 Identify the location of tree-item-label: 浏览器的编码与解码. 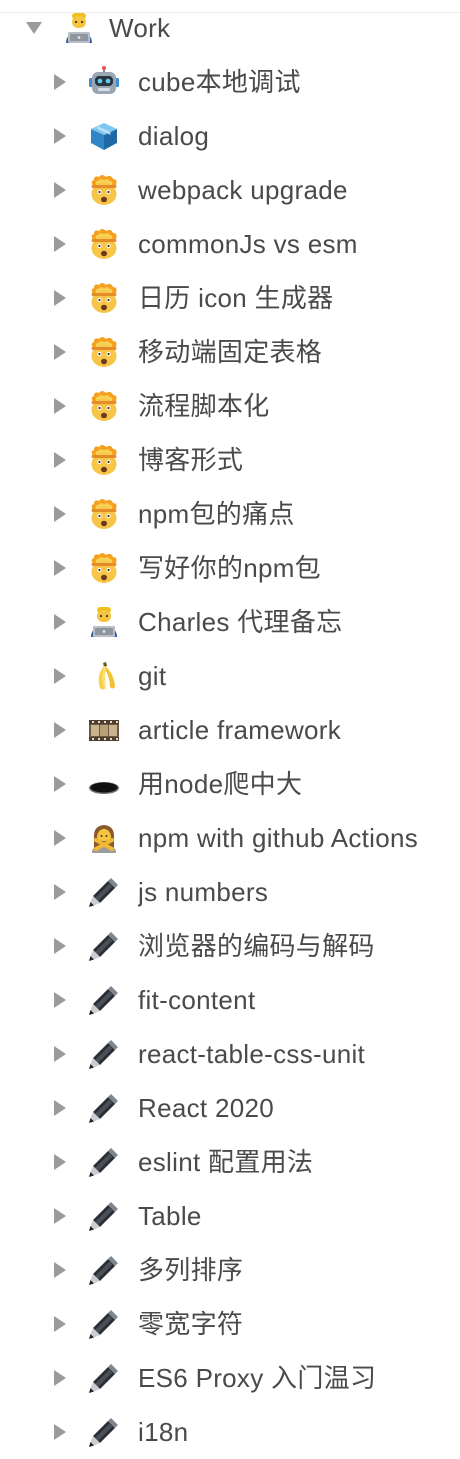
(256, 946).